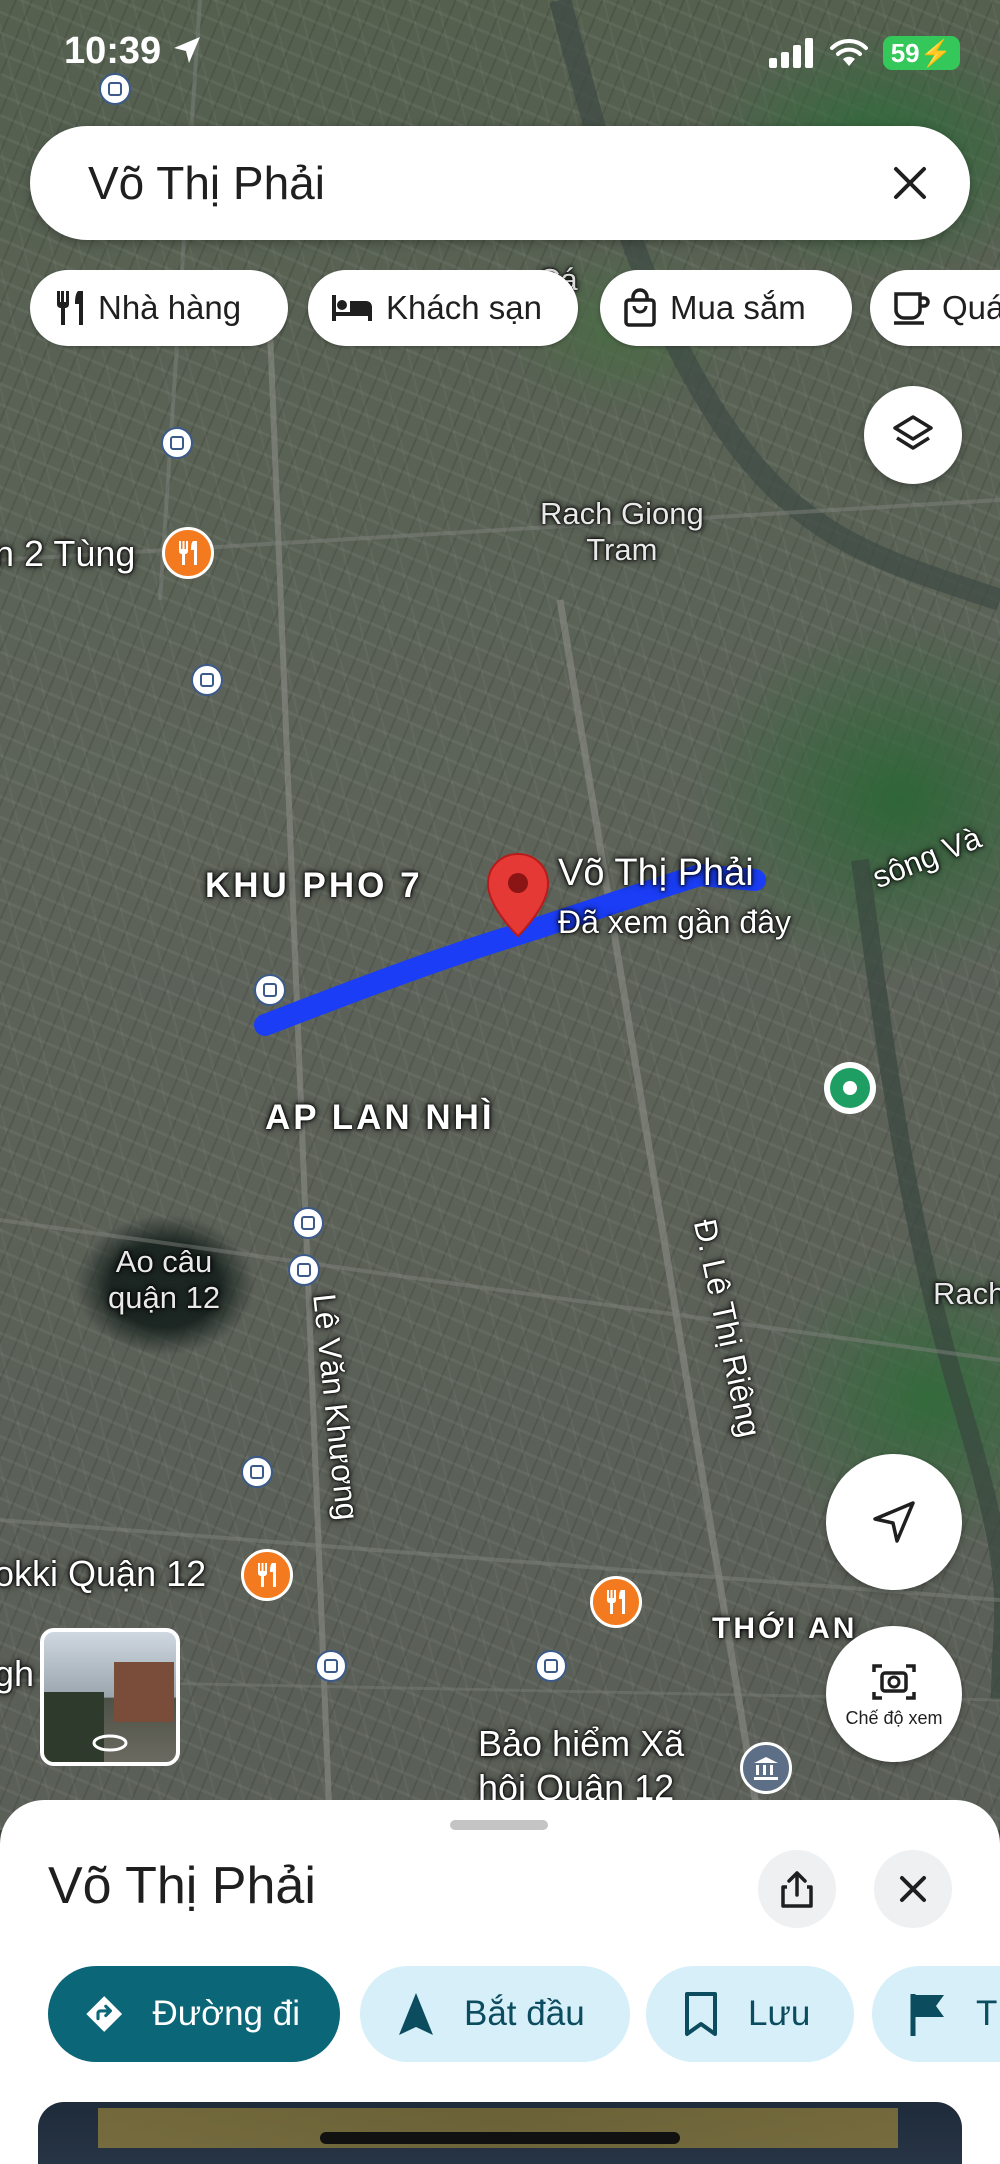  What do you see at coordinates (581, 1765) in the screenshot?
I see `place-label-bao-hiem: Bảo hiểm Xã hội Quận 12` at bounding box center [581, 1765].